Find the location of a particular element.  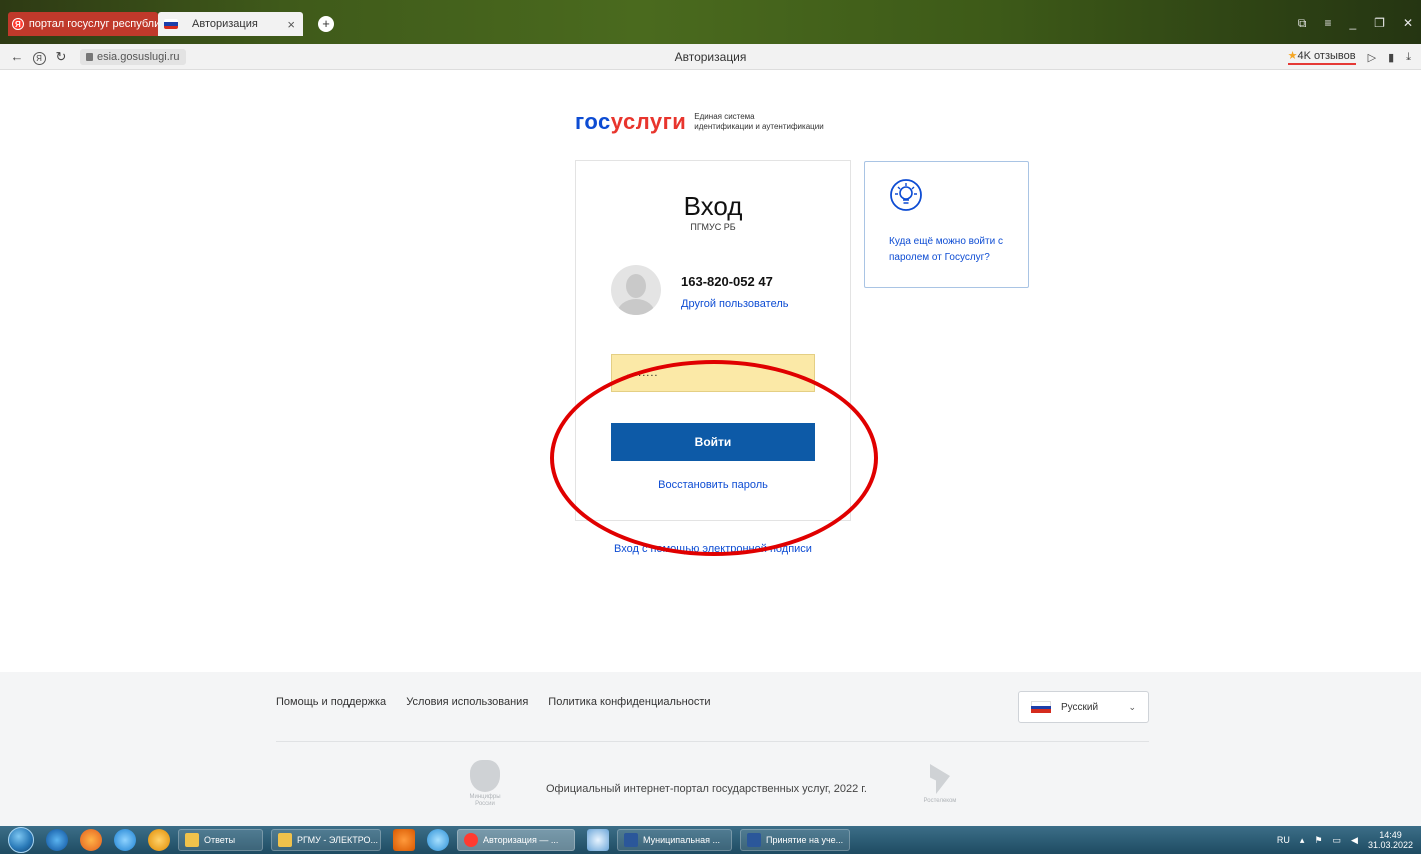

taskbar-item-answers: Ответы is located at coordinates (220, 840).